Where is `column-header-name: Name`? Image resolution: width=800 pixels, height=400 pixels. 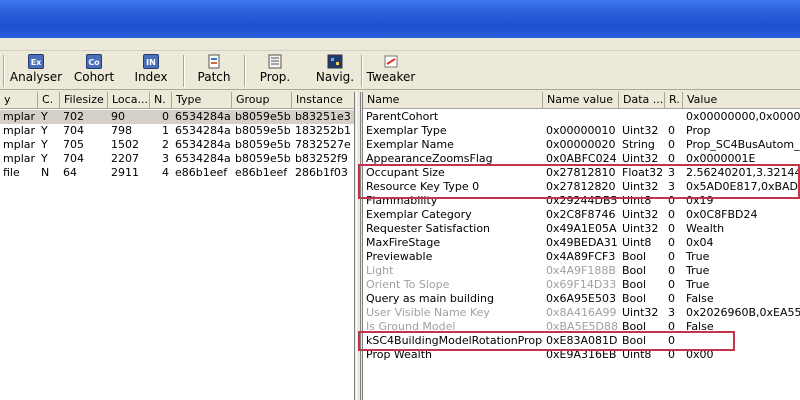
column-header-name: Name is located at coordinates (453, 100).